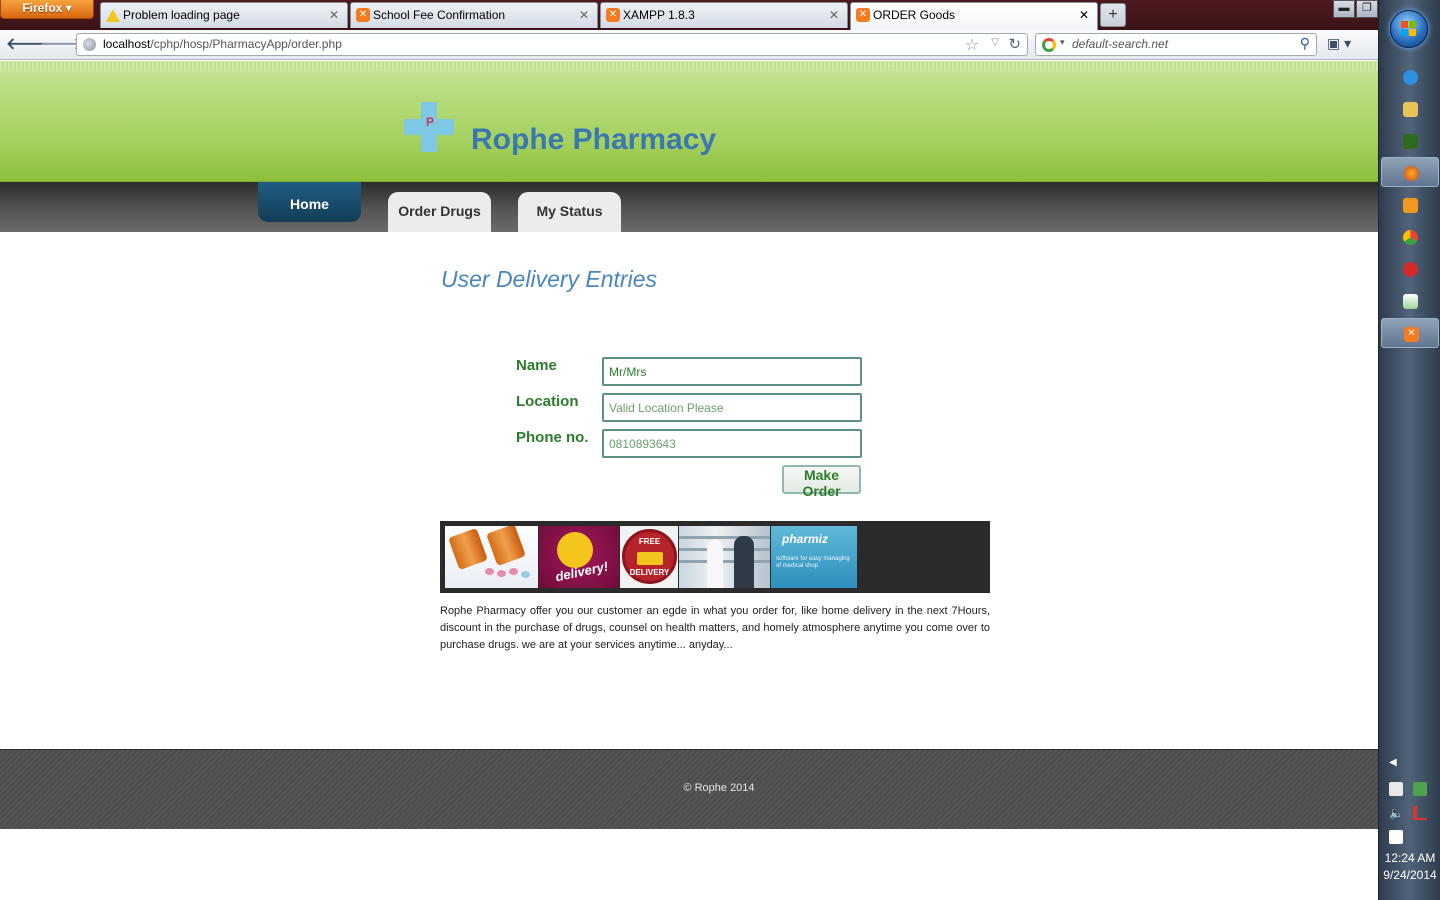  Describe the element at coordinates (821, 482) in the screenshot. I see `make-order-button: Make Order` at that location.